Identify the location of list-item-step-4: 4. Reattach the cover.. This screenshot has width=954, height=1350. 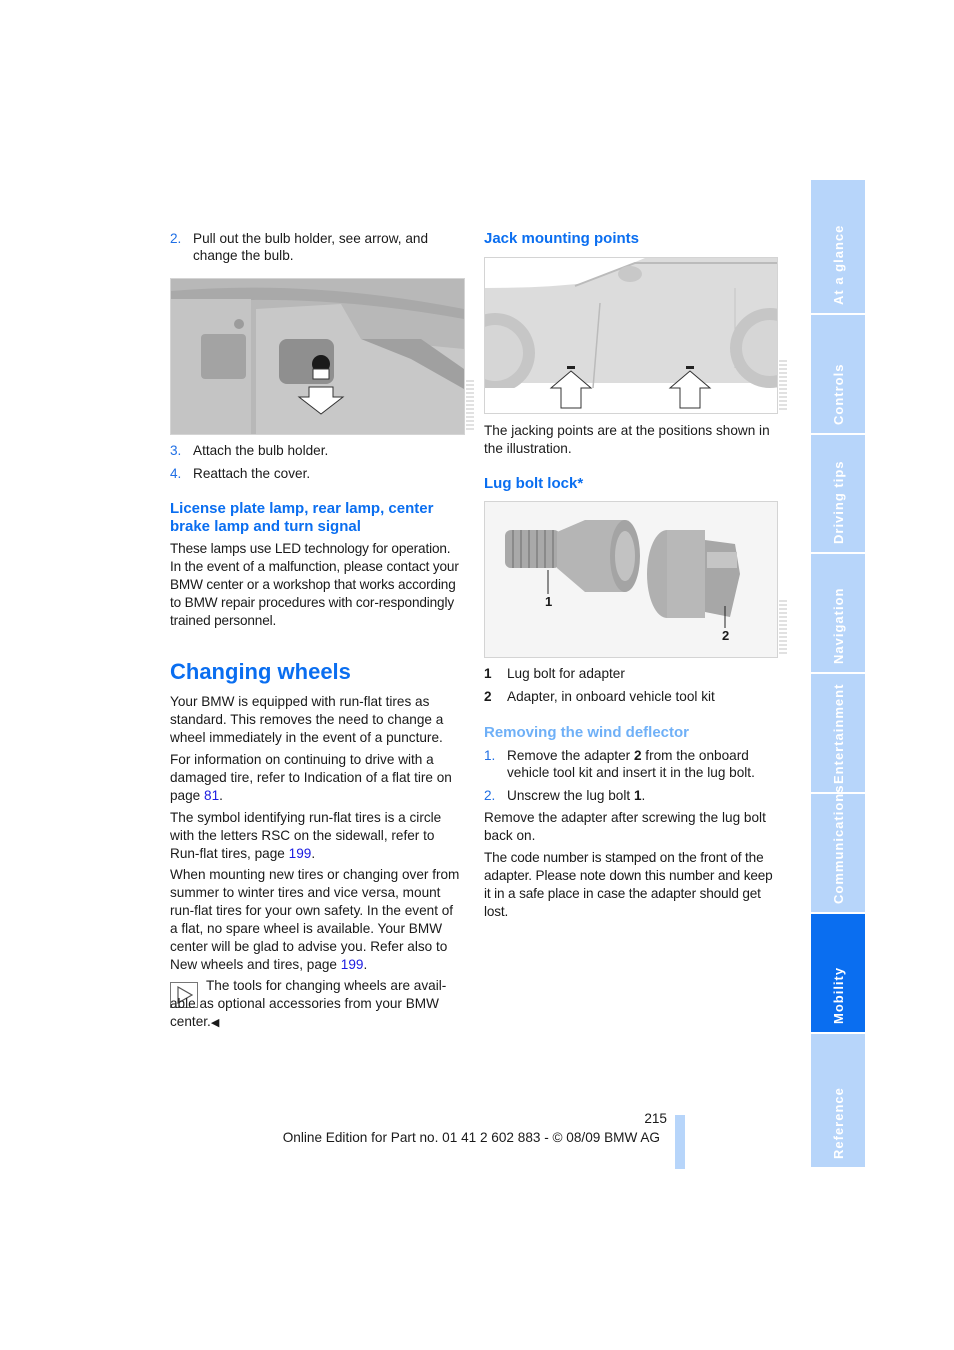
(317, 473).